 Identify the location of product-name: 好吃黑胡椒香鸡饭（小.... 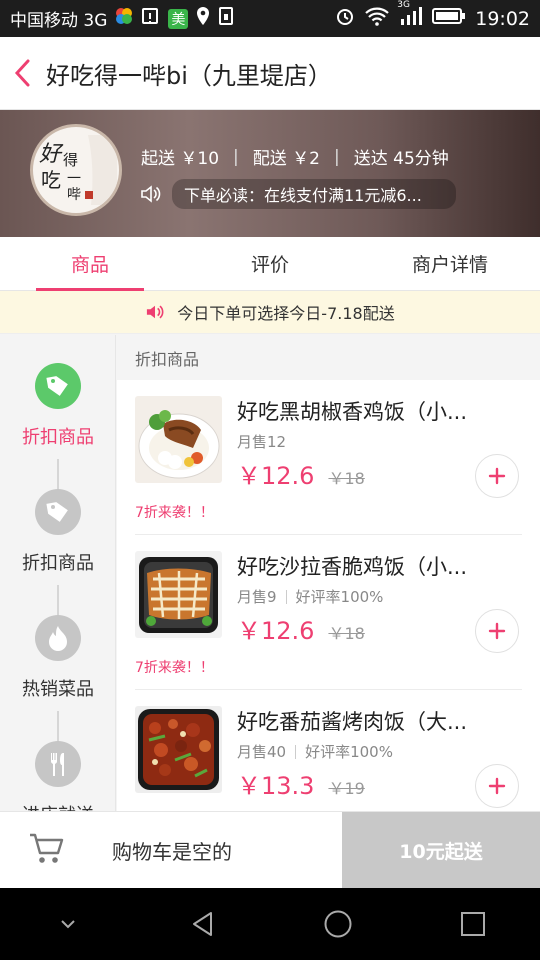
(352, 412).